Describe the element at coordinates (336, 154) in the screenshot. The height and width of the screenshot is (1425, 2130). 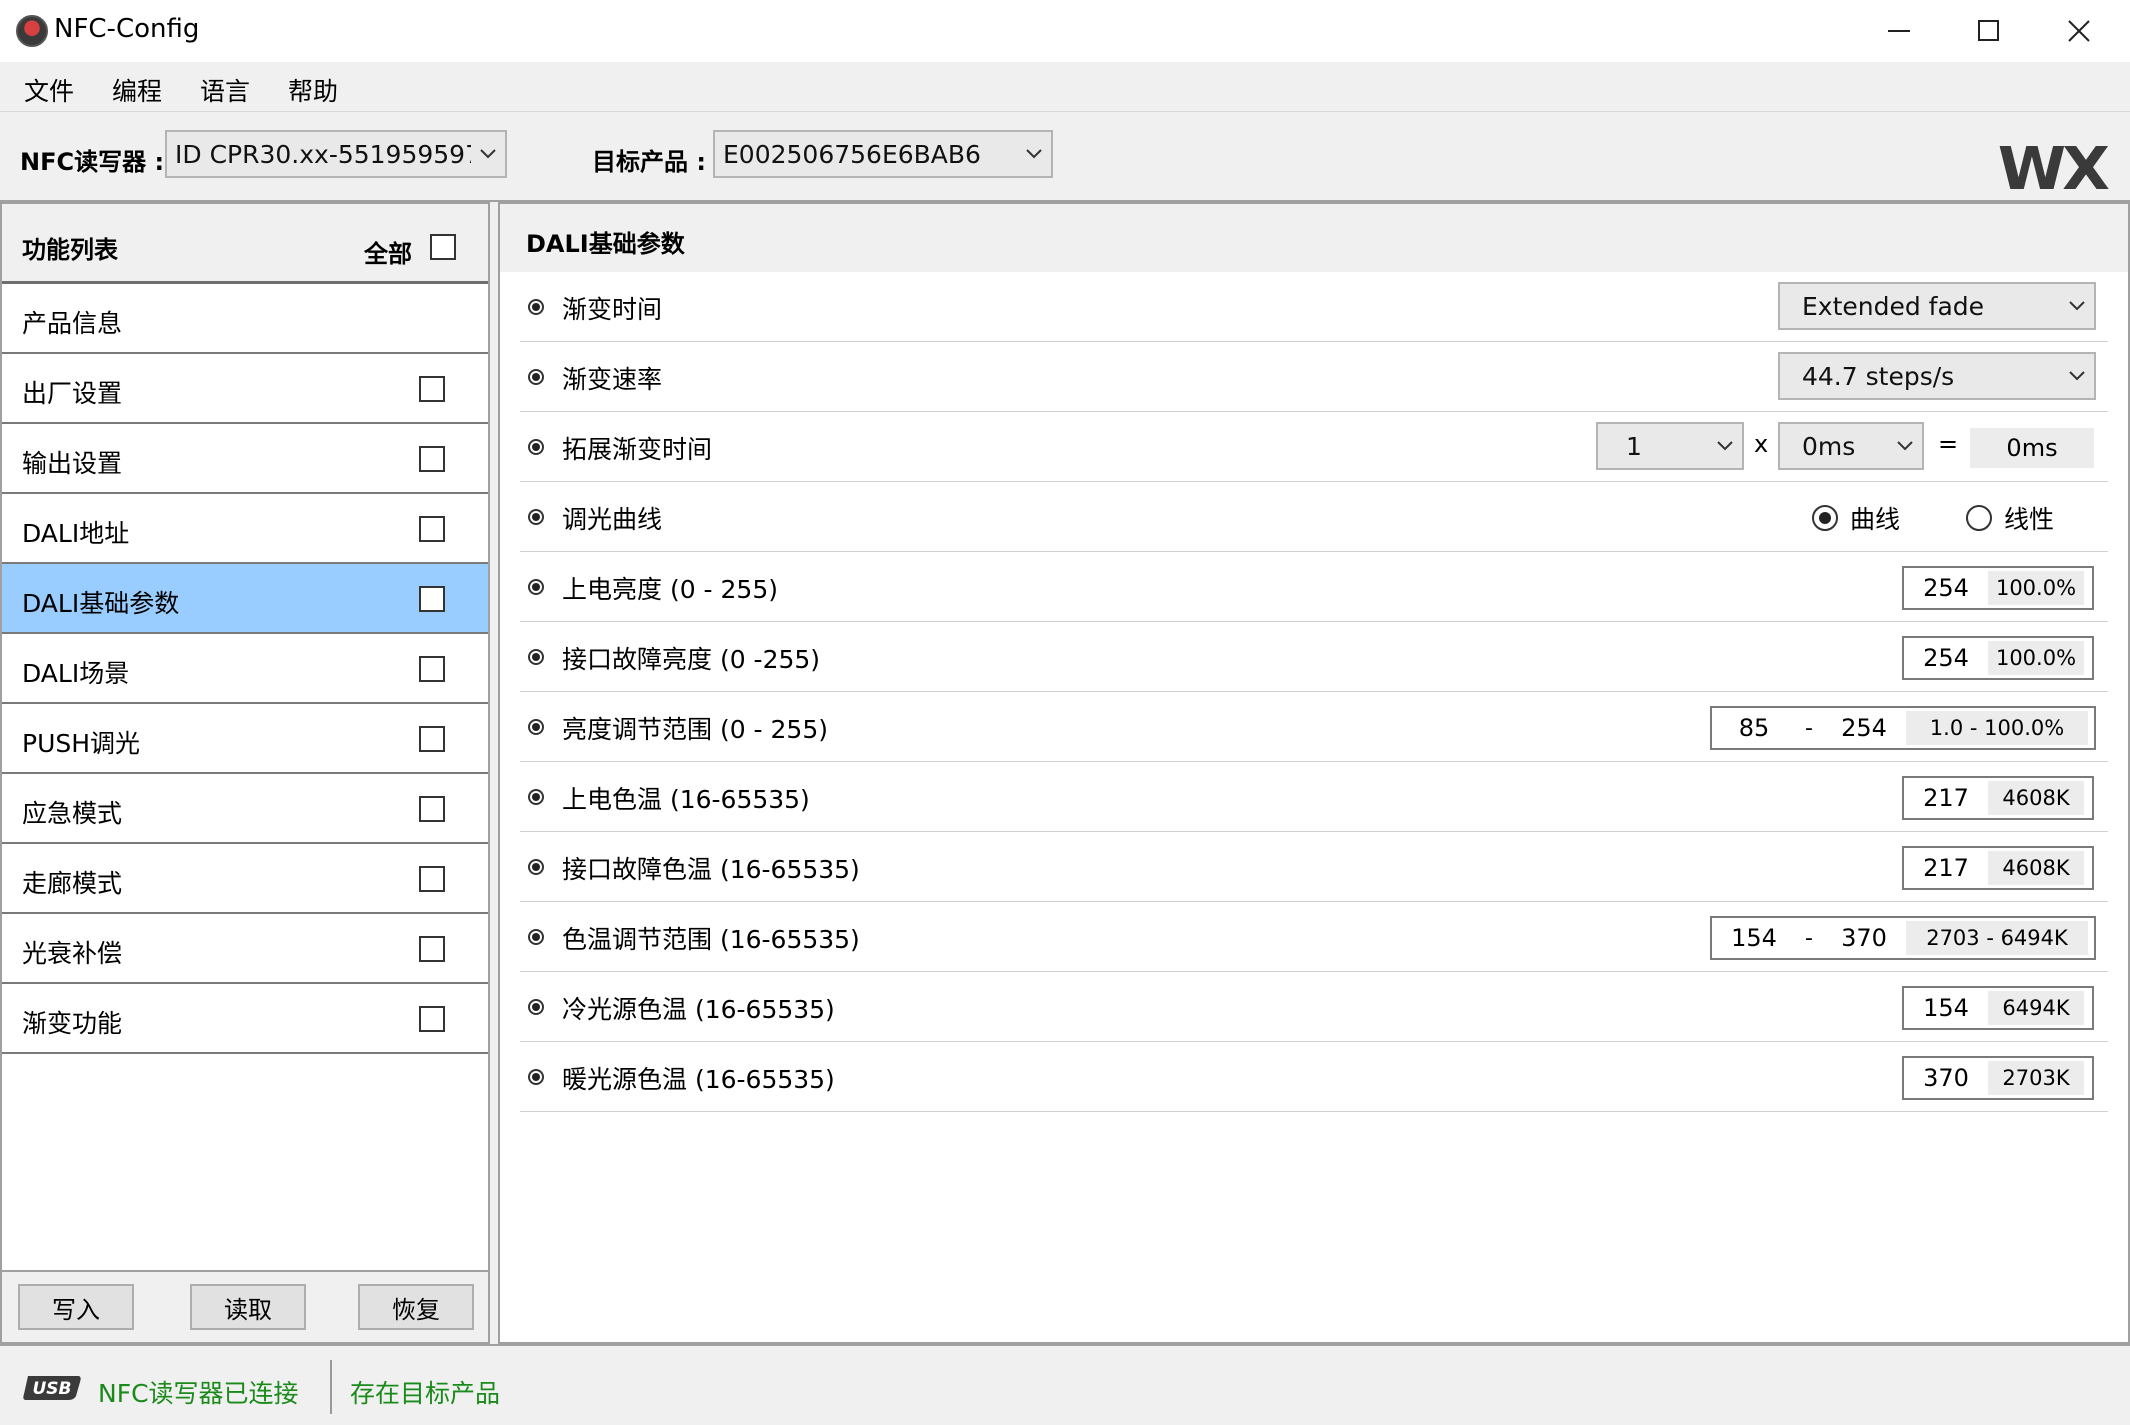
I see `reader-select: ID CPR30.xx-551959597` at that location.